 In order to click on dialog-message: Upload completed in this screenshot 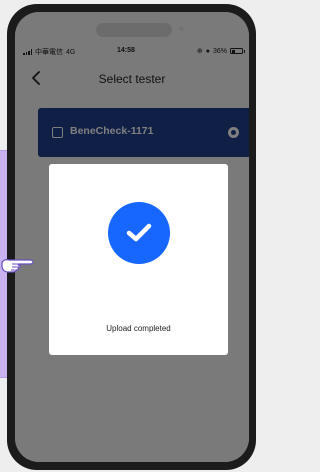, I will do `click(138, 328)`.